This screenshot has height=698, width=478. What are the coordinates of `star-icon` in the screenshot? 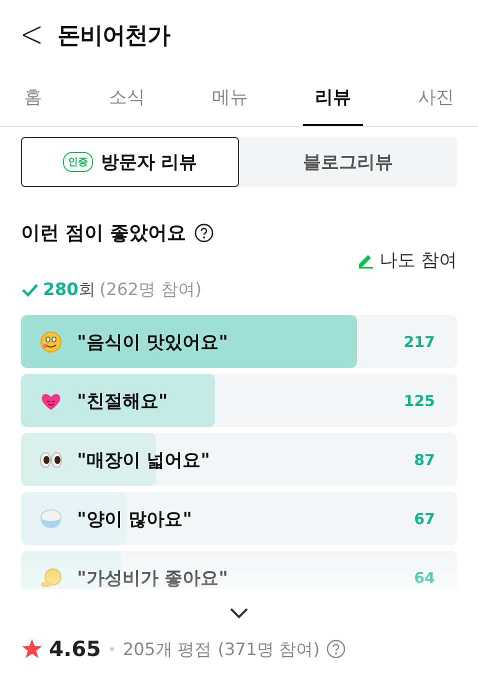 It's located at (32, 649).